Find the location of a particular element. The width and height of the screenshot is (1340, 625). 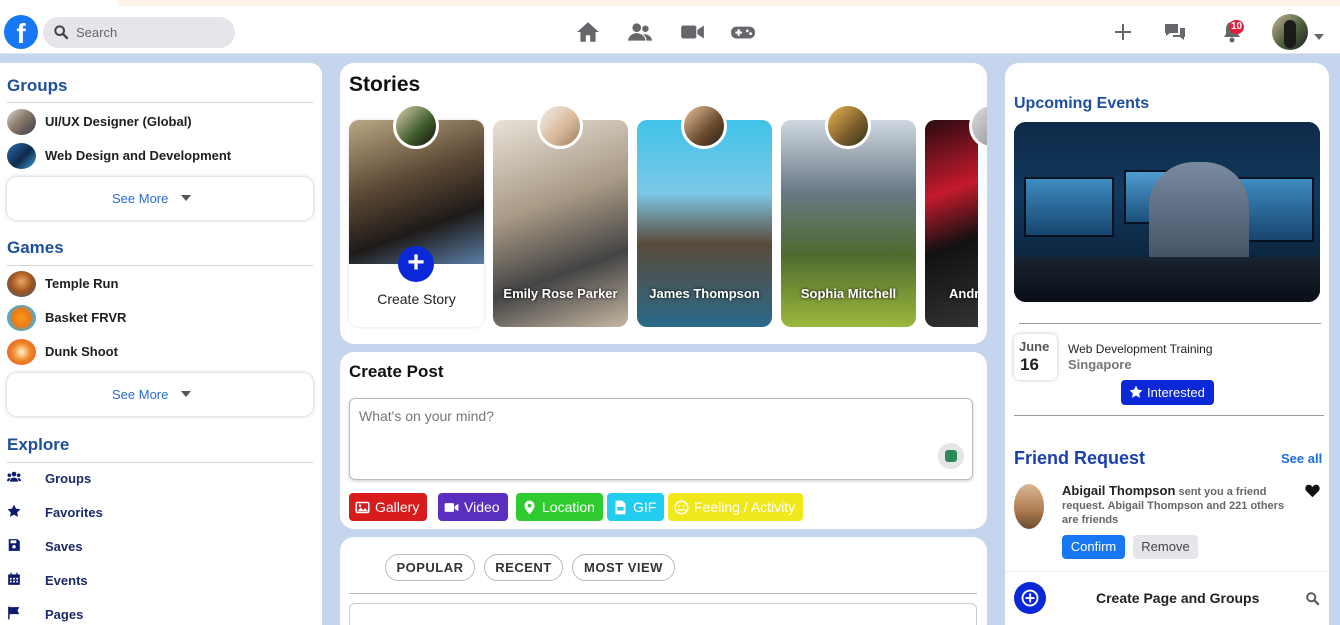

plus-circle-icon is located at coordinates (1030, 598).